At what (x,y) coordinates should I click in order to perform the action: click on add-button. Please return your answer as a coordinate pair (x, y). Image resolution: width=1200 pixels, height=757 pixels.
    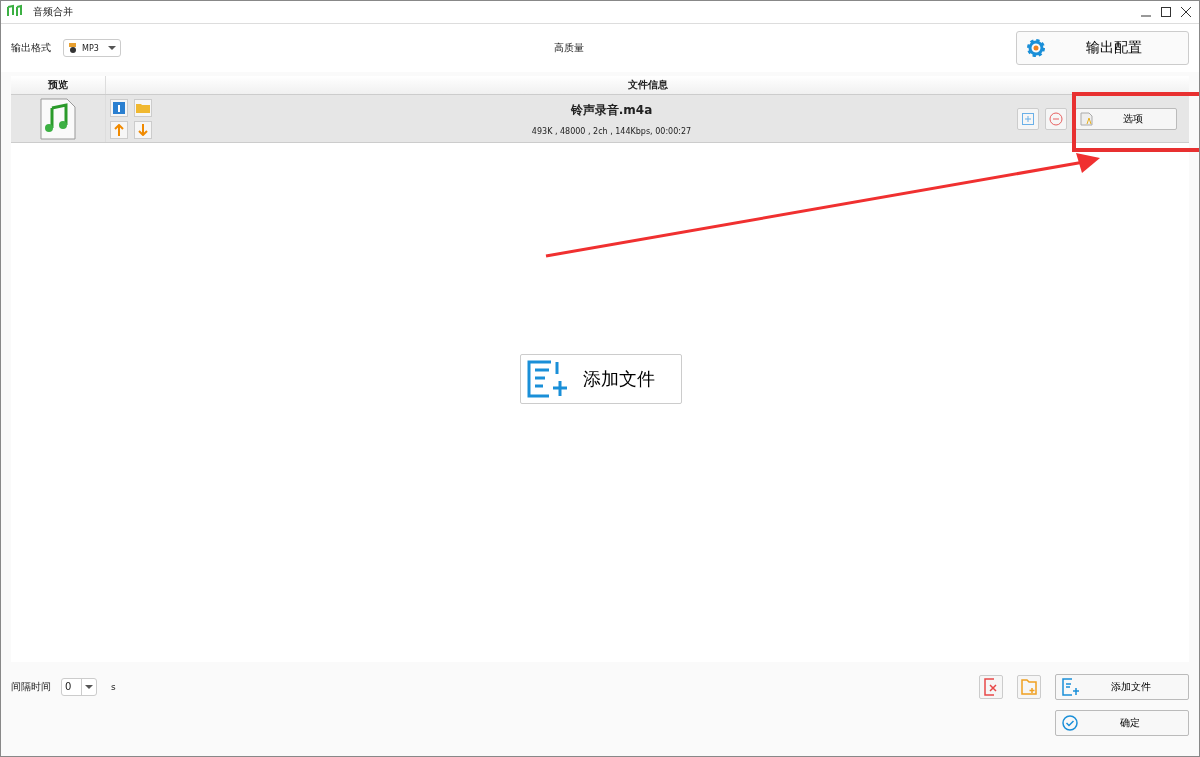
    Looking at the image, I should click on (1028, 118).